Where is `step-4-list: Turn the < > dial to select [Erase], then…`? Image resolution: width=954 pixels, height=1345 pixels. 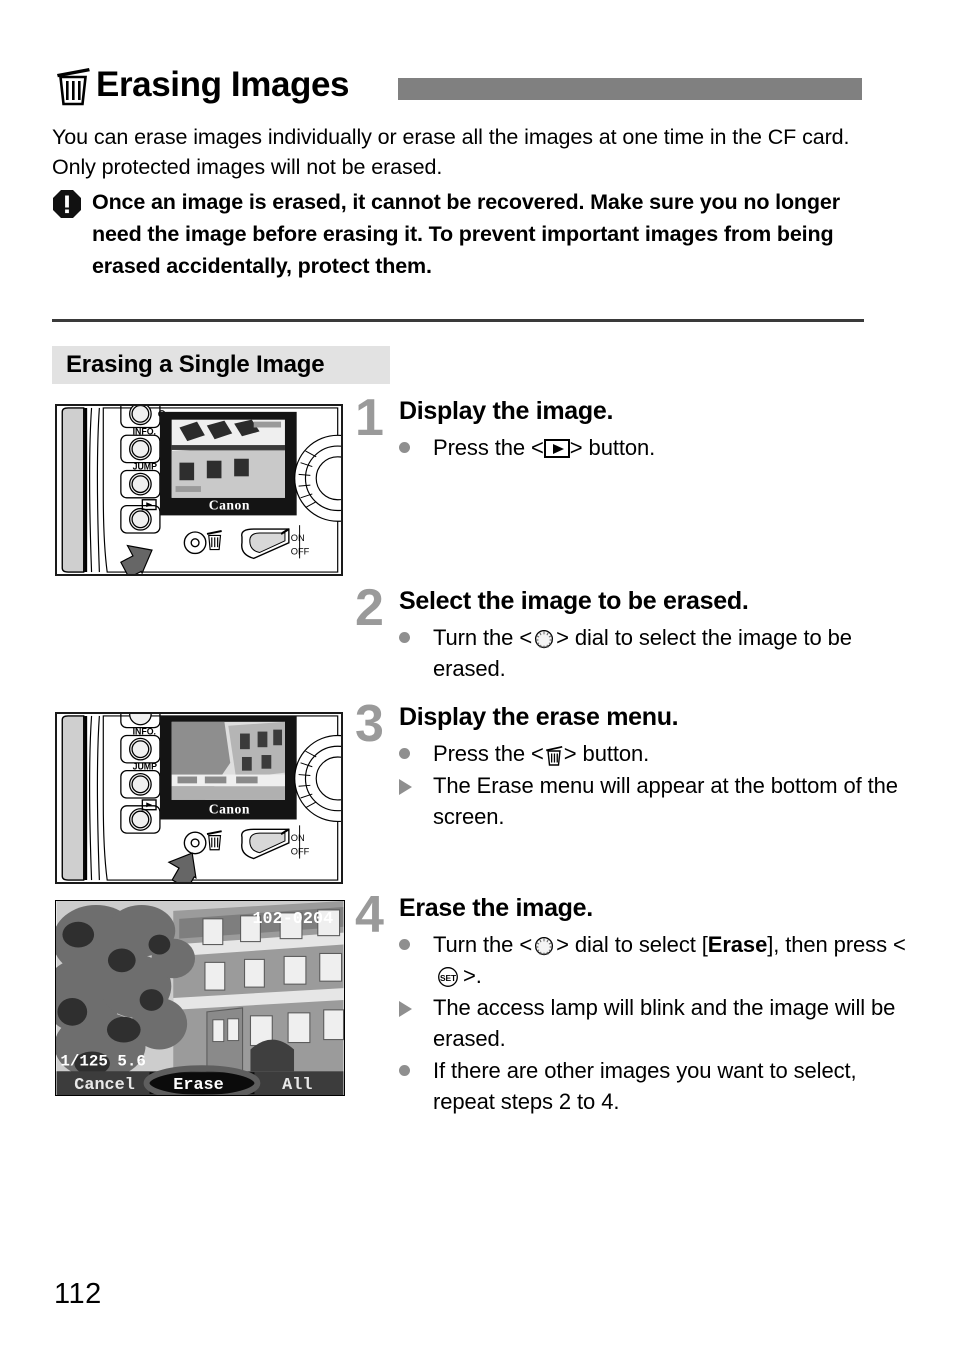 step-4-list: Turn the < > dial to select [Erase], then… is located at coordinates (660, 1023).